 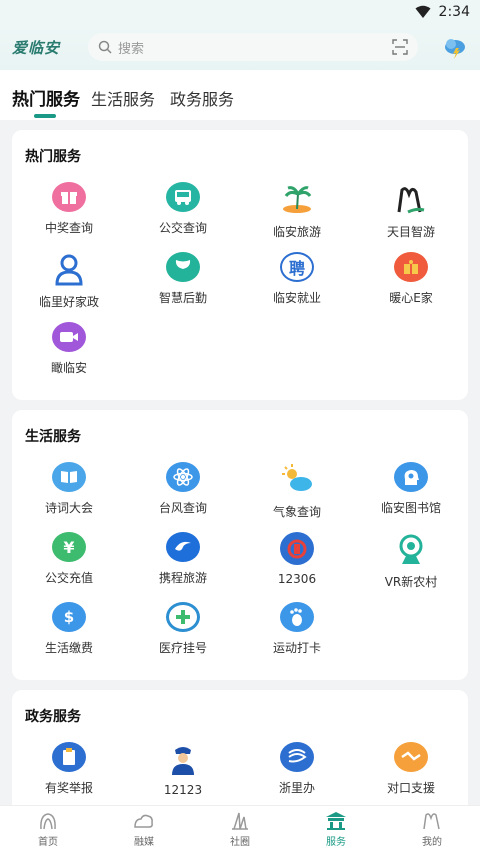 I want to click on nav-community: 社圈, so click(x=240, y=829).